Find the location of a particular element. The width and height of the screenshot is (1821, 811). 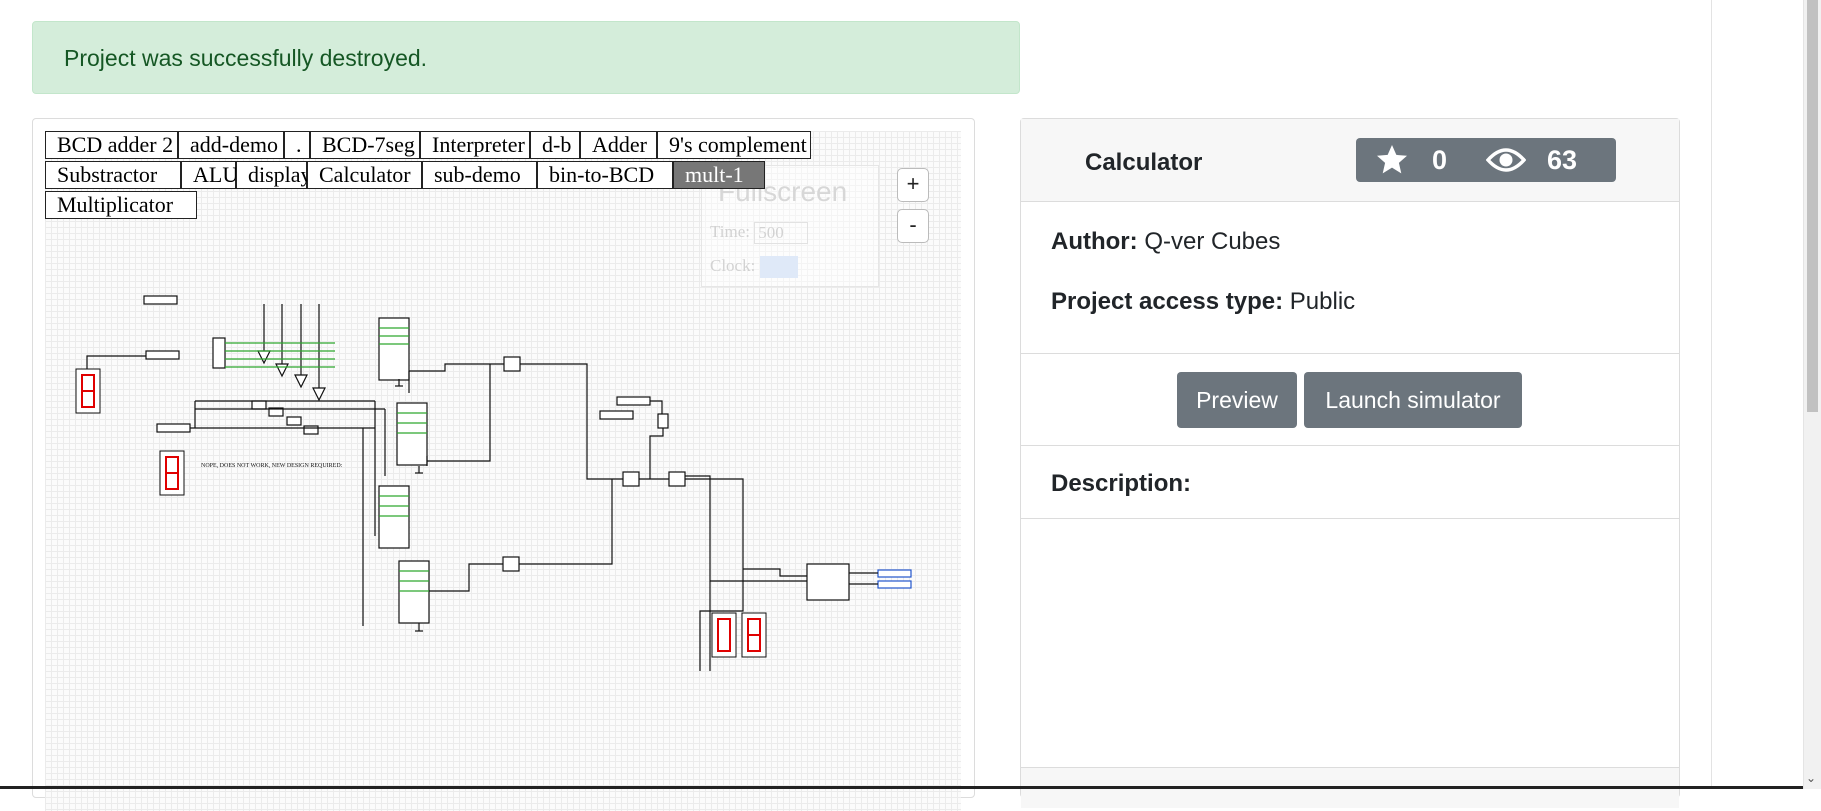

views-count: 63 is located at coordinates (1562, 160).